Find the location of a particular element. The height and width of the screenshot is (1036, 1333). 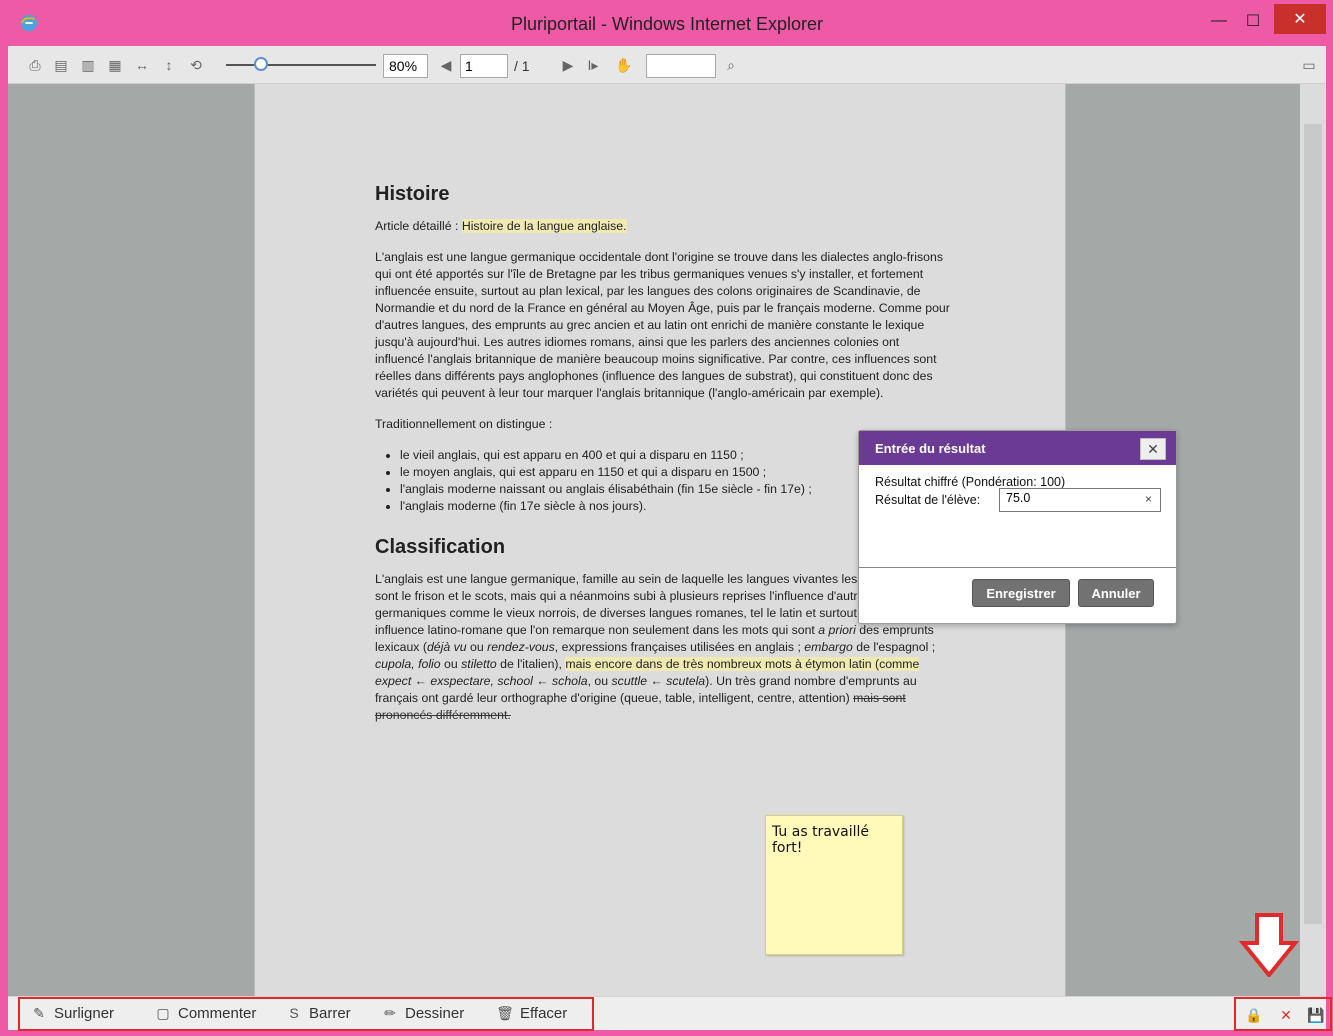

sticky-note-text: Tu as travaillé fort! is located at coordinates (821, 840).